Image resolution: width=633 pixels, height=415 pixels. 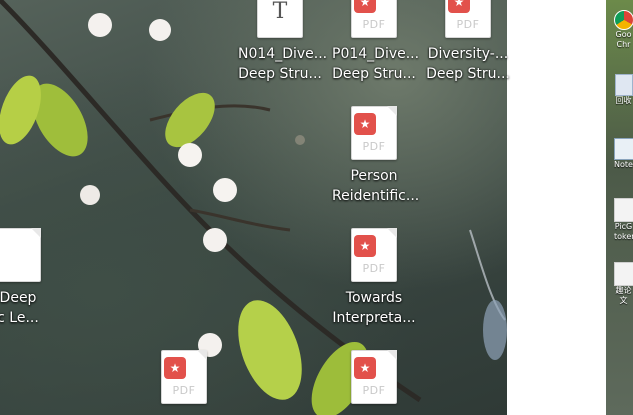 I want to click on chrome-shortcut: Goo Chr, so click(x=623, y=30).